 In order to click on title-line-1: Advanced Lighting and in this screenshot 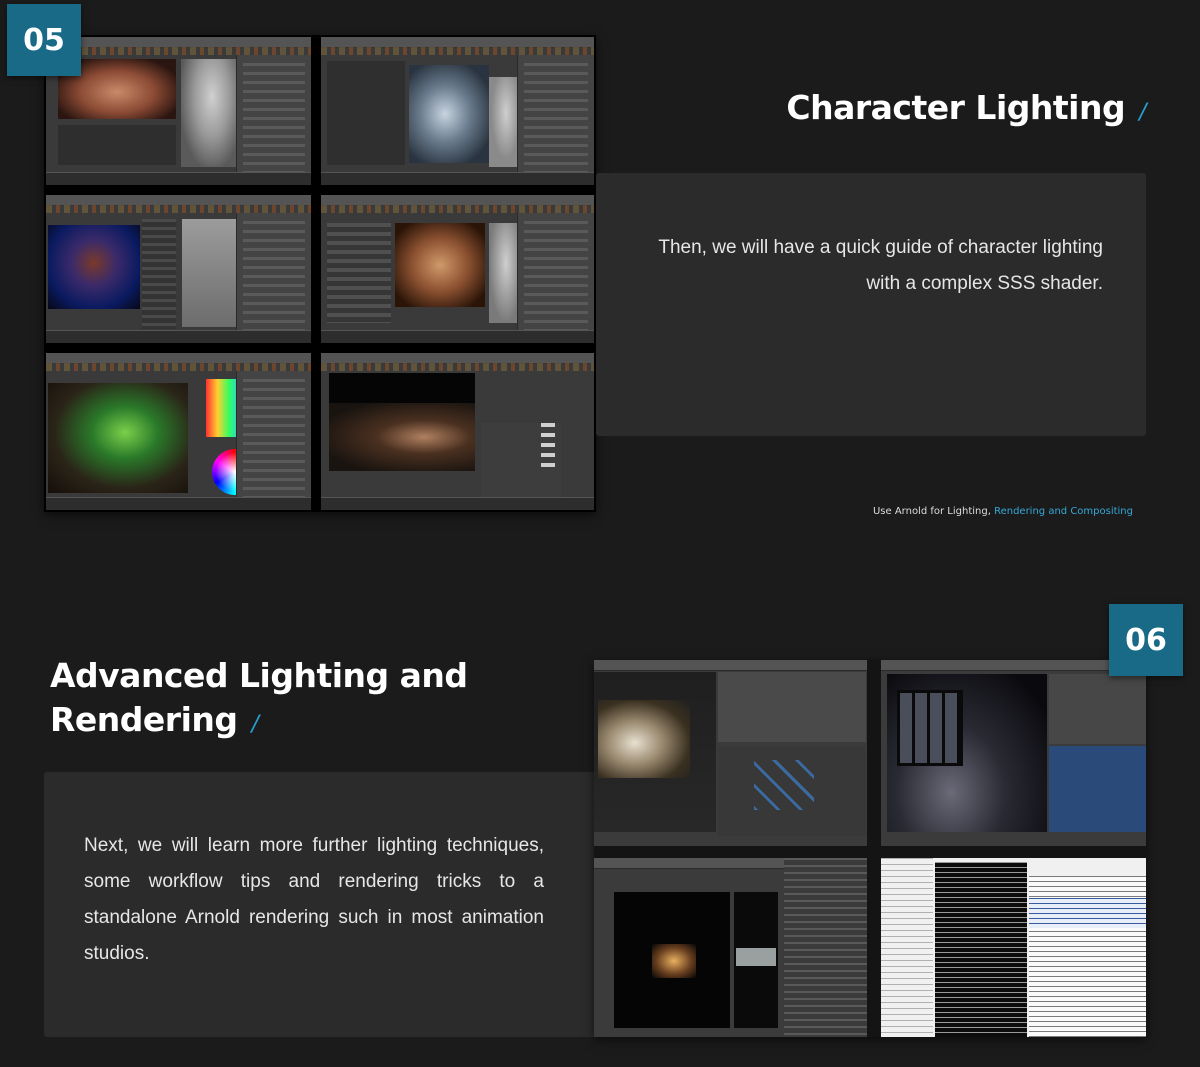, I will do `click(259, 675)`.